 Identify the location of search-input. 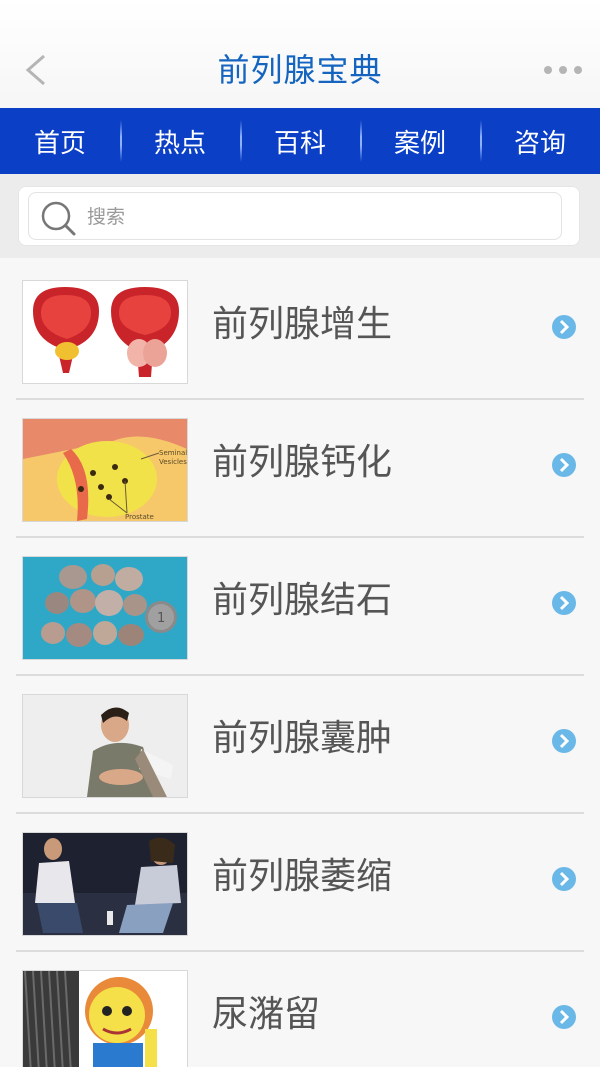
(317, 217).